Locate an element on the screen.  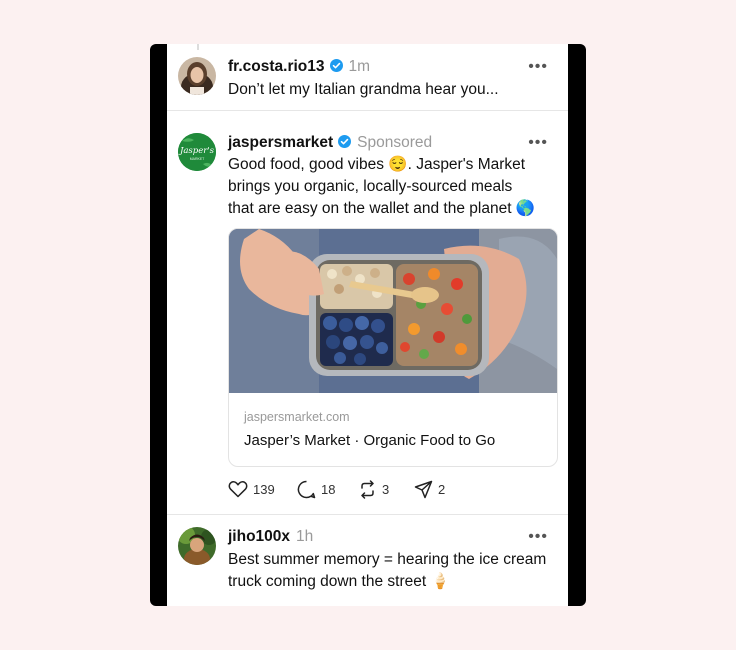
brand-logo-text: Jasper's is located at coordinates (196, 151).